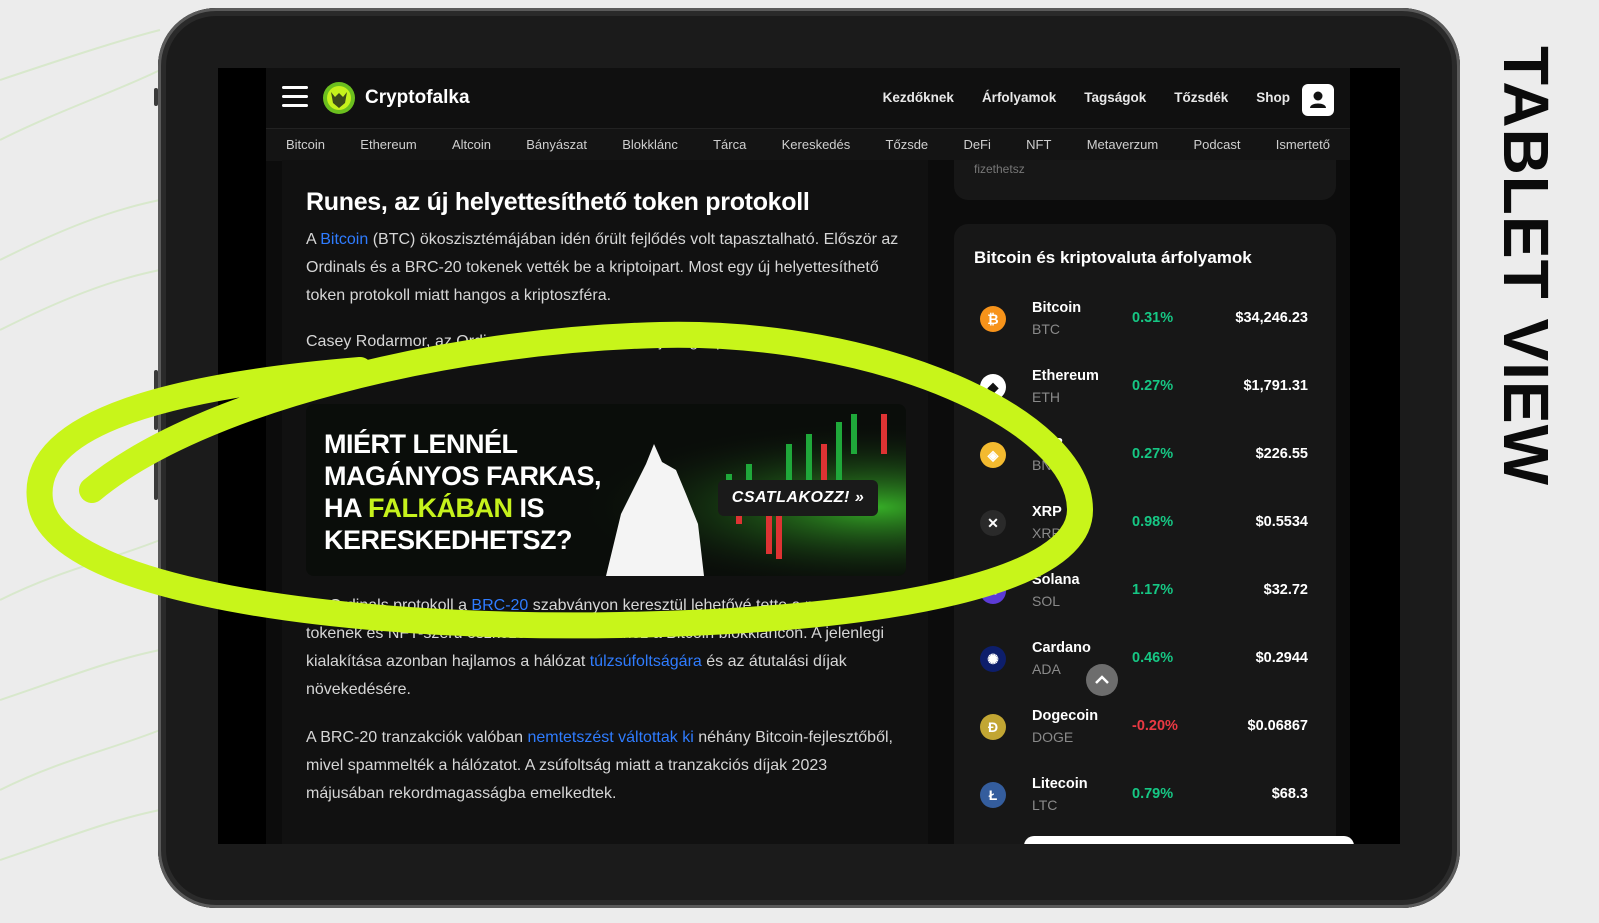 The image size is (1599, 923). Describe the element at coordinates (344, 239) in the screenshot. I see `bitcoin-link: Bitcoin` at that location.